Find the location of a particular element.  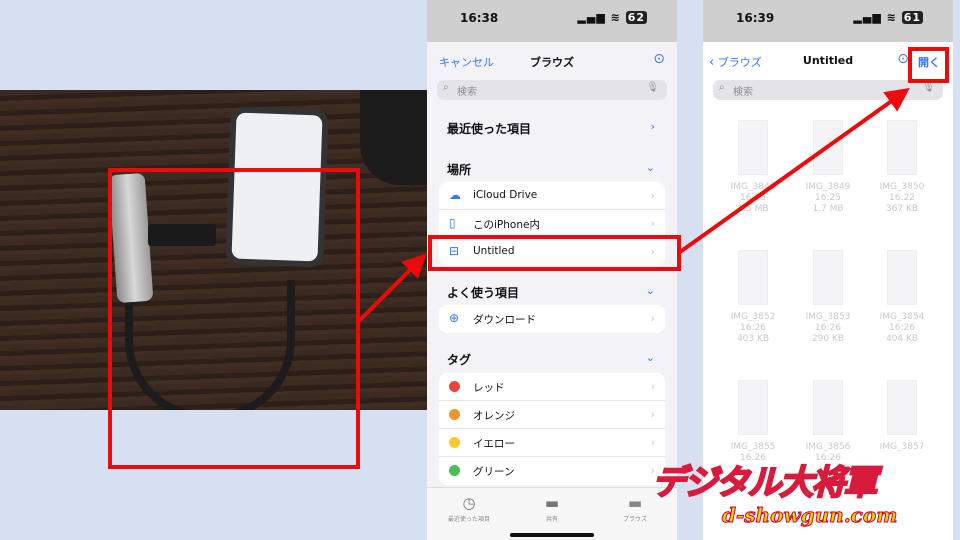

logo-url-text: d-showgun.com is located at coordinates (809, 515).